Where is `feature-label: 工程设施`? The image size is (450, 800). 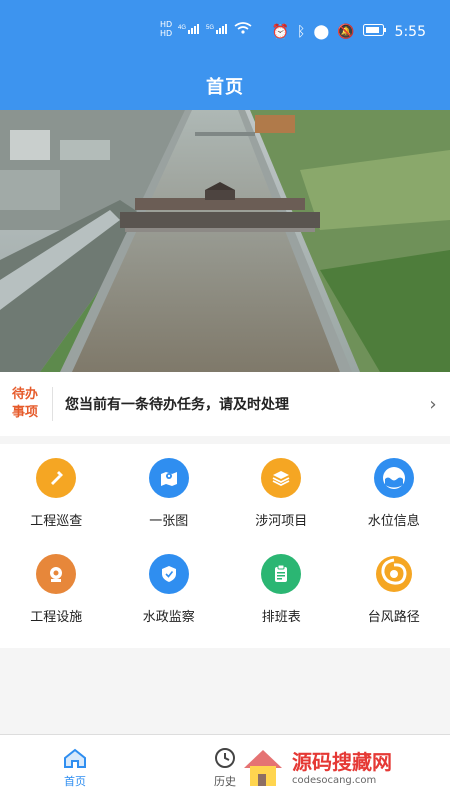 feature-label: 工程设施 is located at coordinates (56, 617).